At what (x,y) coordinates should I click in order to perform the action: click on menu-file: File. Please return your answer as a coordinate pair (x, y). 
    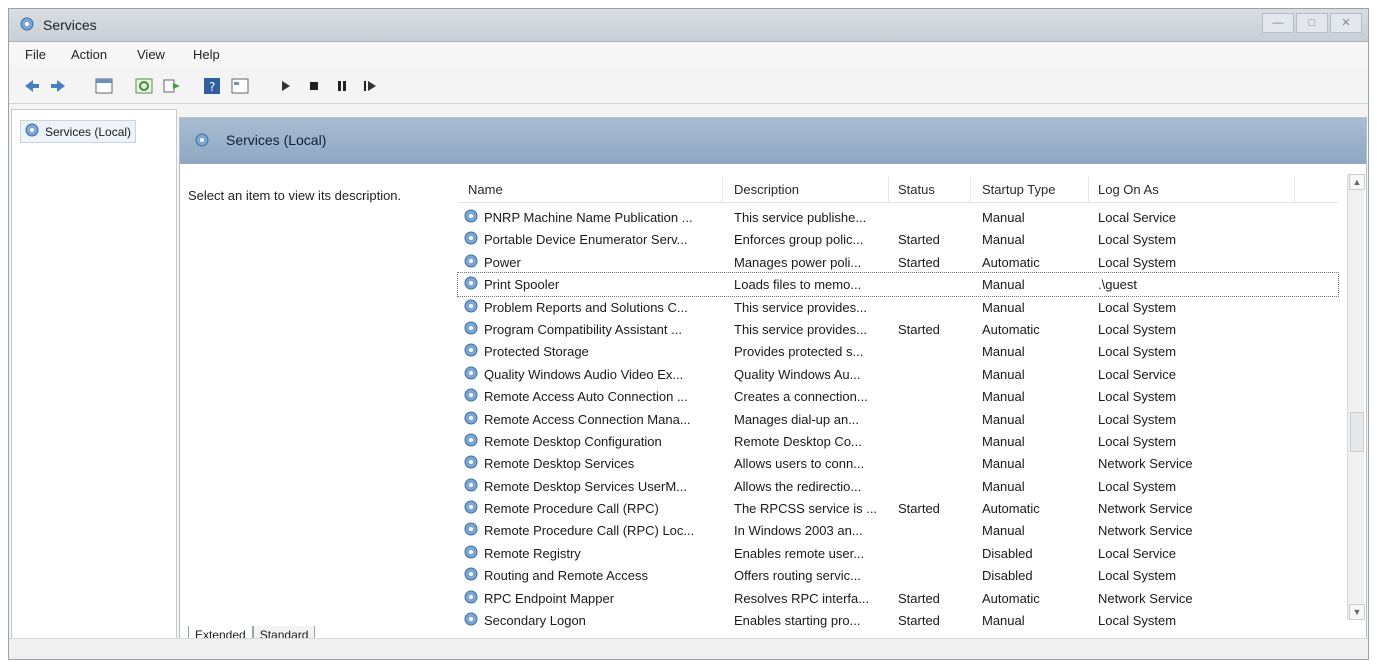
    Looking at the image, I should click on (35, 54).